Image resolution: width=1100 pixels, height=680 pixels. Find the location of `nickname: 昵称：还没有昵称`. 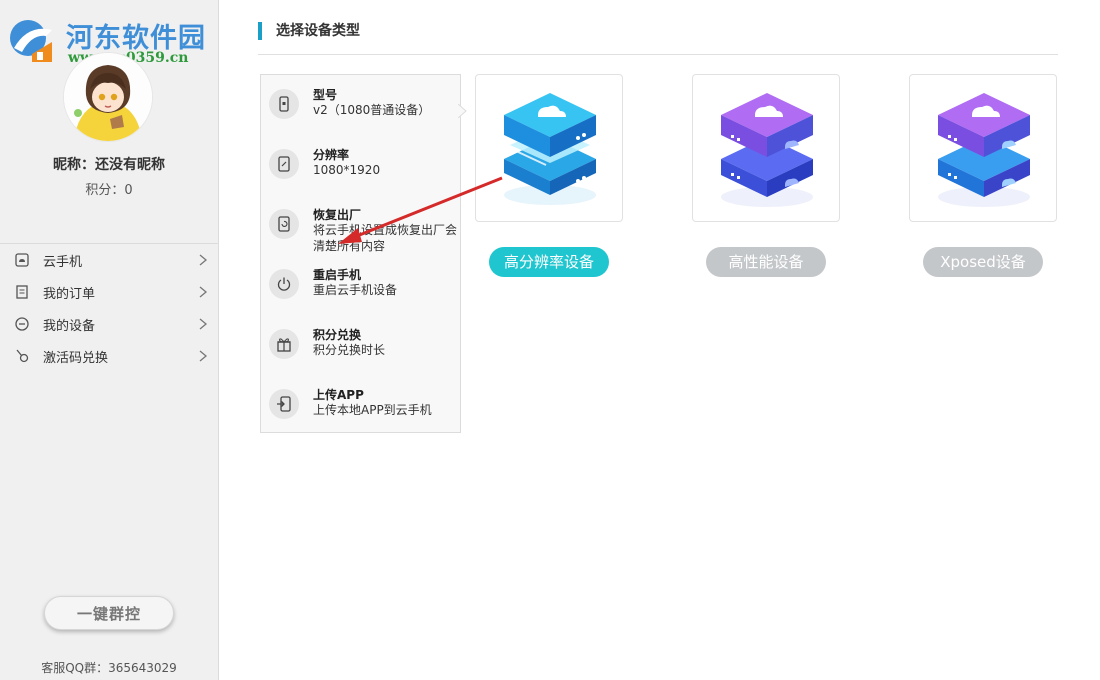

nickname: 昵称：还没有昵称 is located at coordinates (109, 165).